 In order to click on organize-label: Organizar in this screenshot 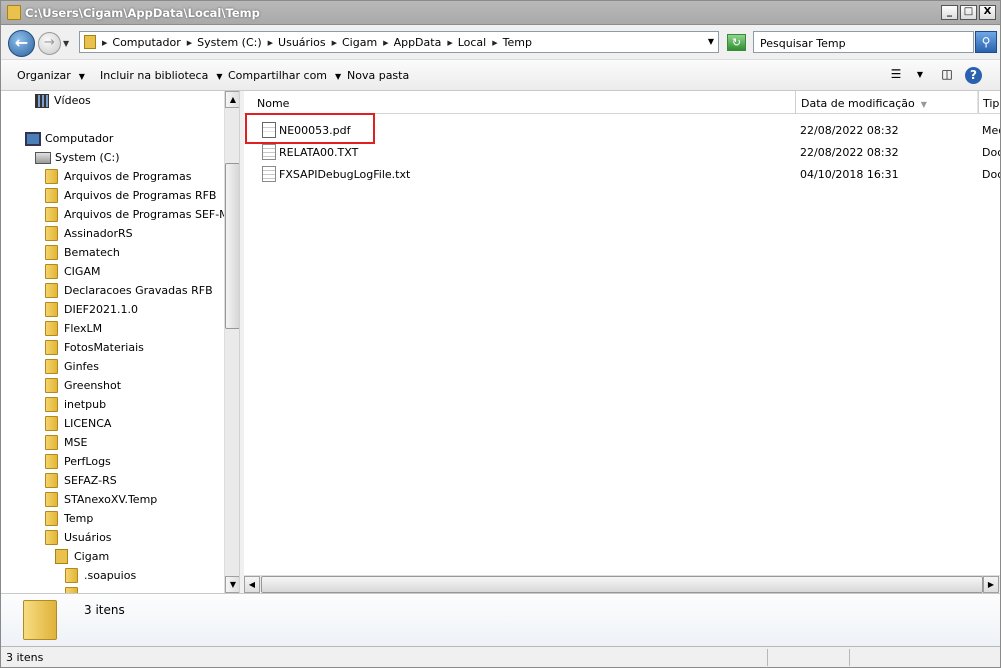, I will do `click(44, 75)`.